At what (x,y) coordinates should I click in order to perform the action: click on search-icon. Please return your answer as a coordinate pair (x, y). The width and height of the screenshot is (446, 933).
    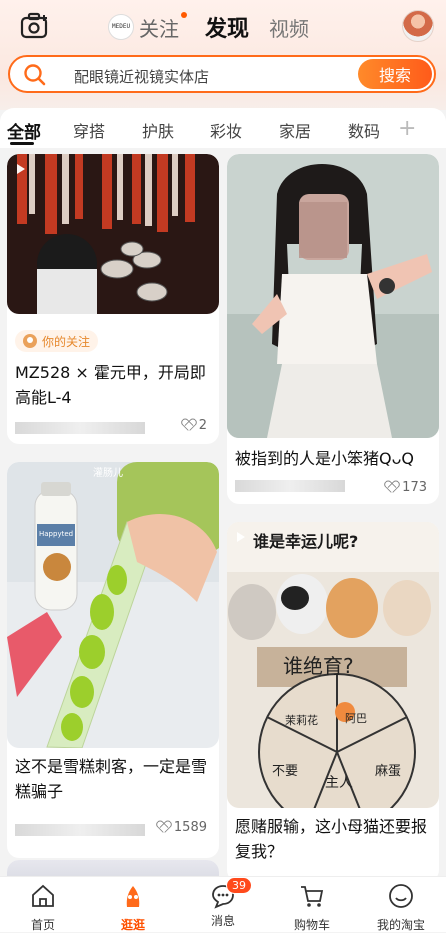
    Looking at the image, I should click on (35, 75).